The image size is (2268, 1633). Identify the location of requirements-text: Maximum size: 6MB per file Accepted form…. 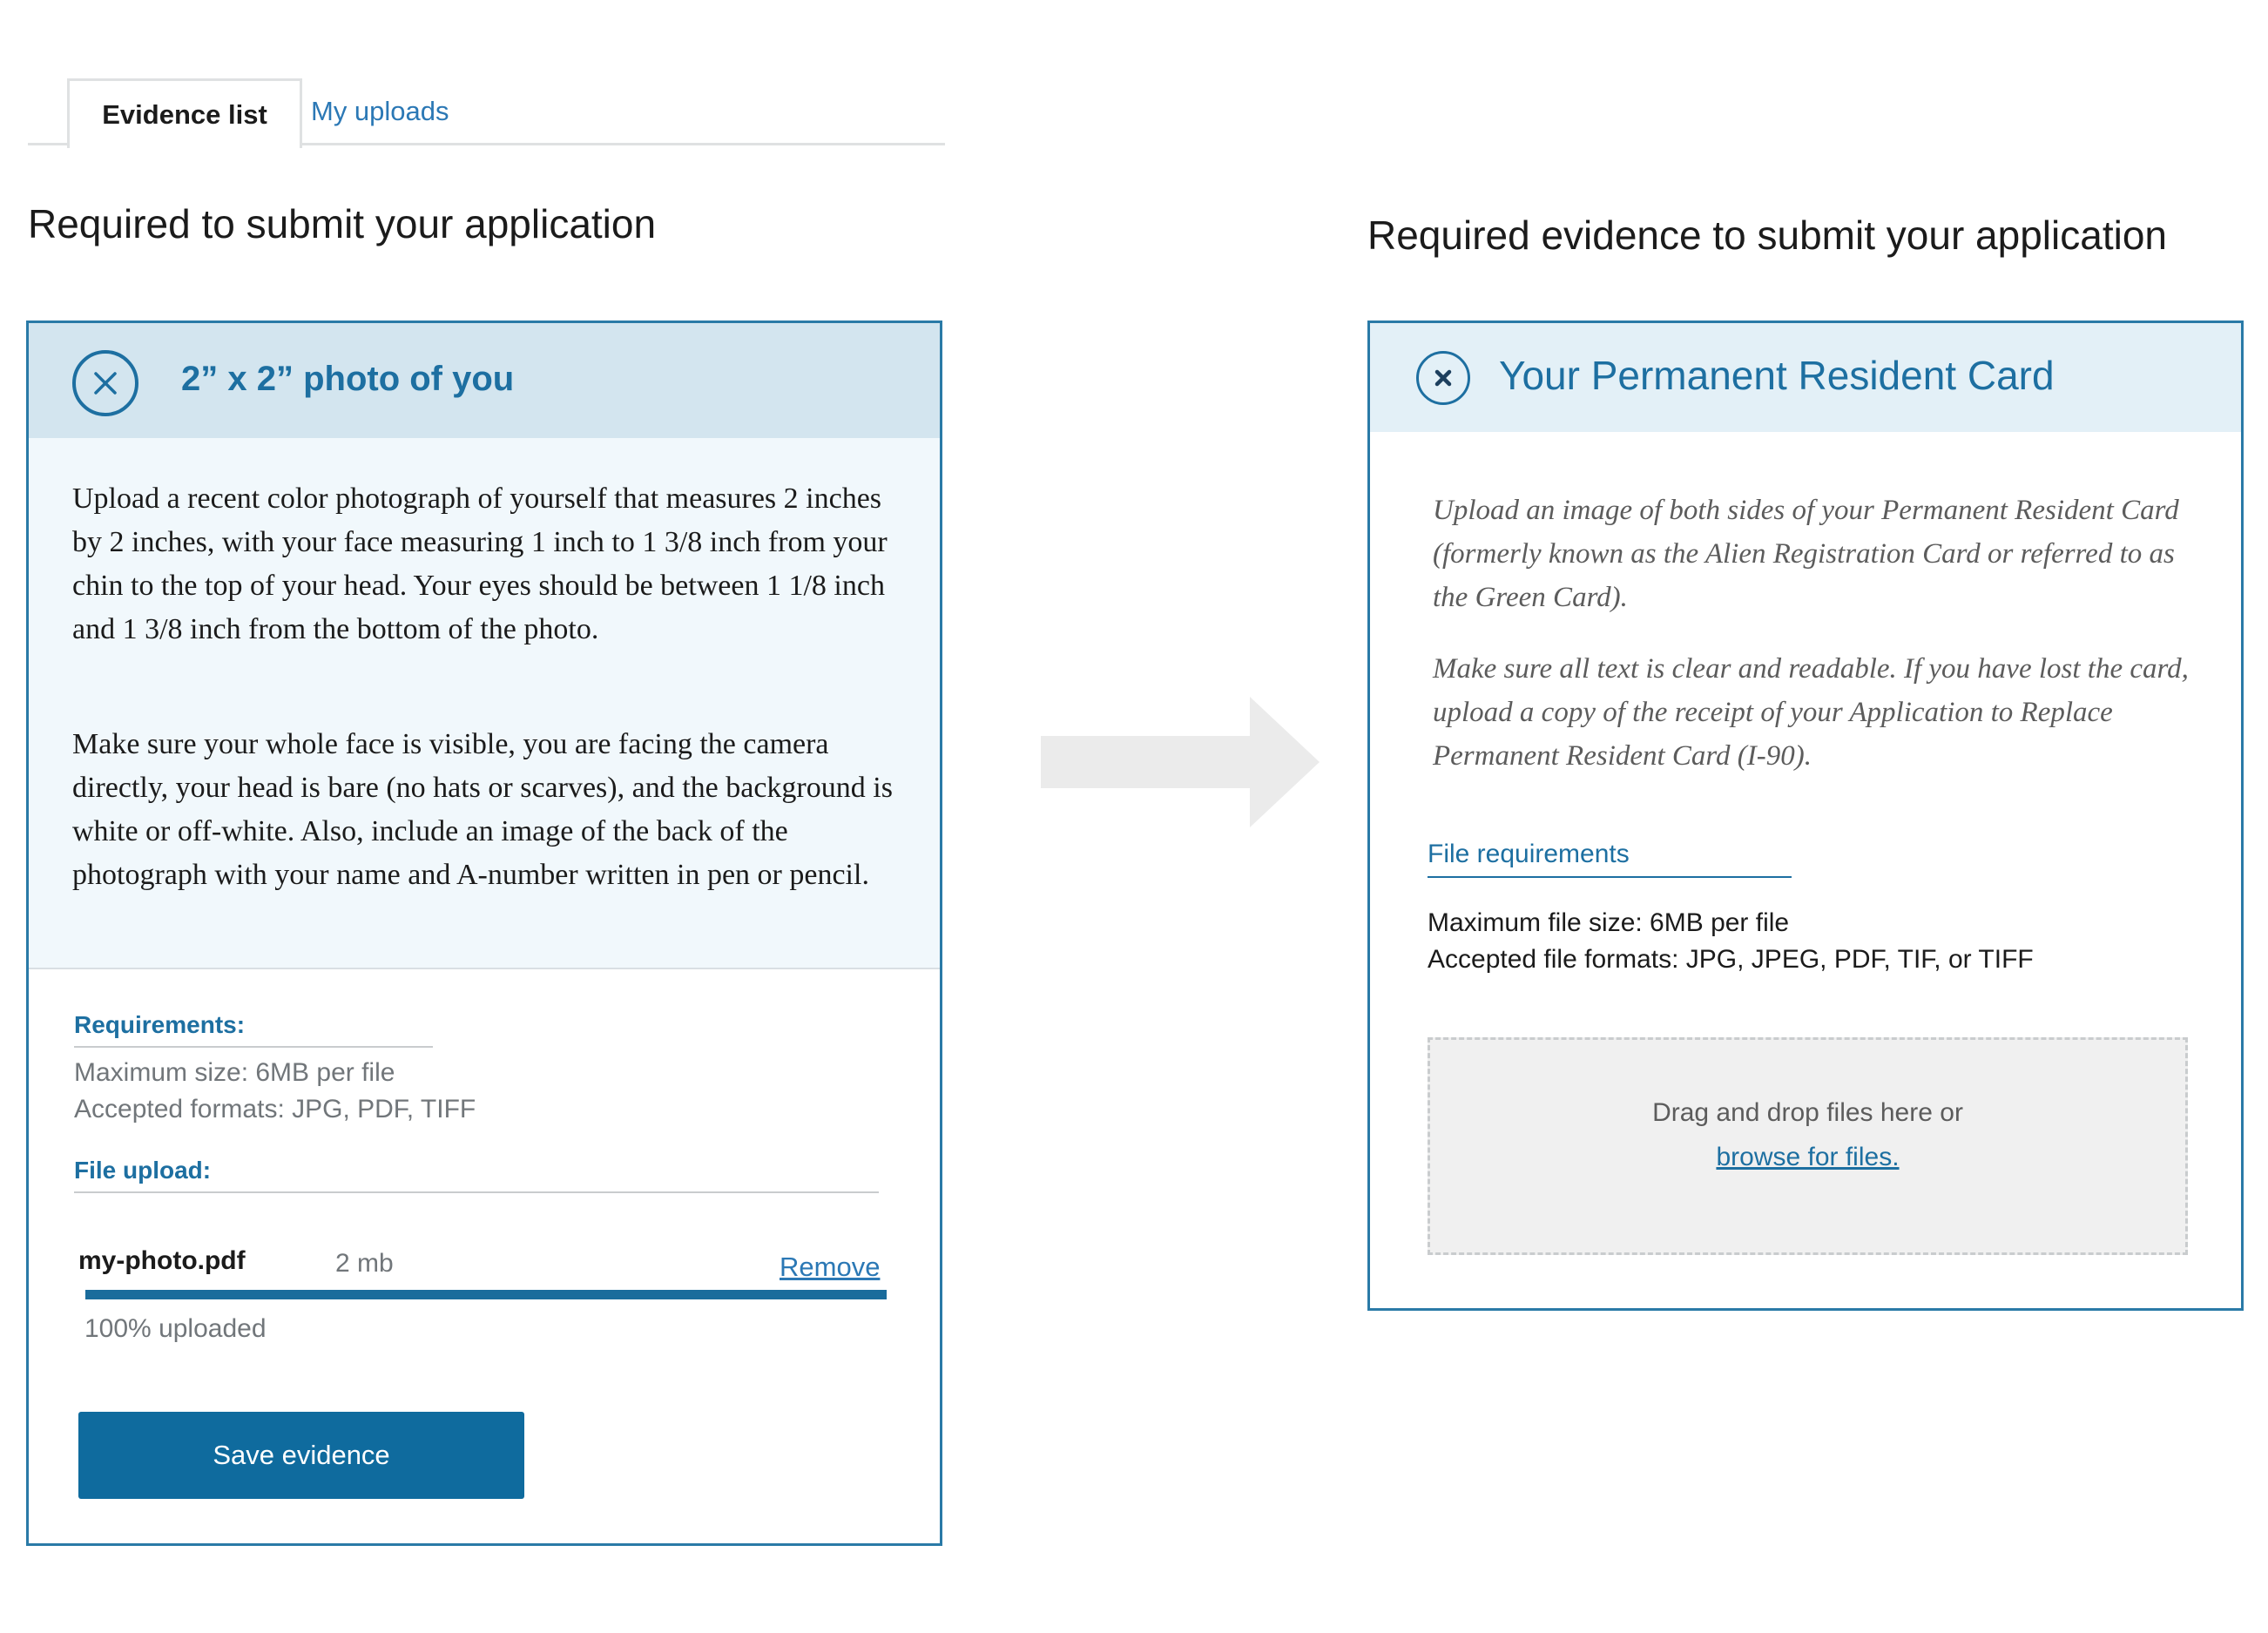
(275, 1091).